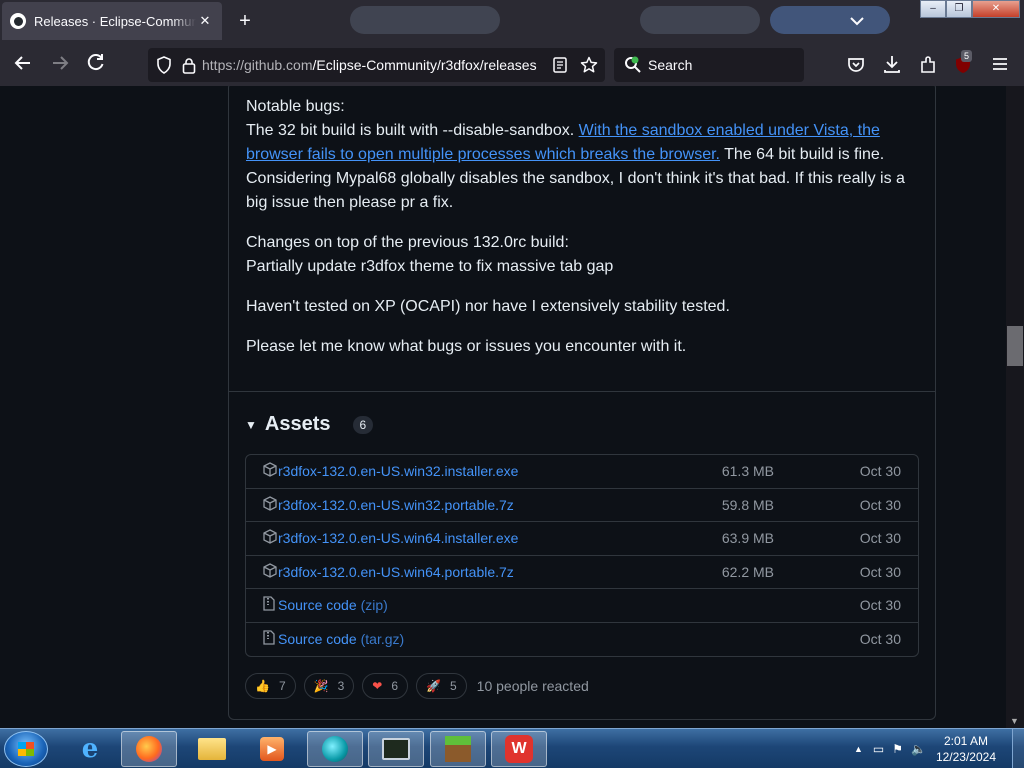 The image size is (1024, 768). Describe the element at coordinates (164, 65) in the screenshot. I see `shield-icon` at that location.